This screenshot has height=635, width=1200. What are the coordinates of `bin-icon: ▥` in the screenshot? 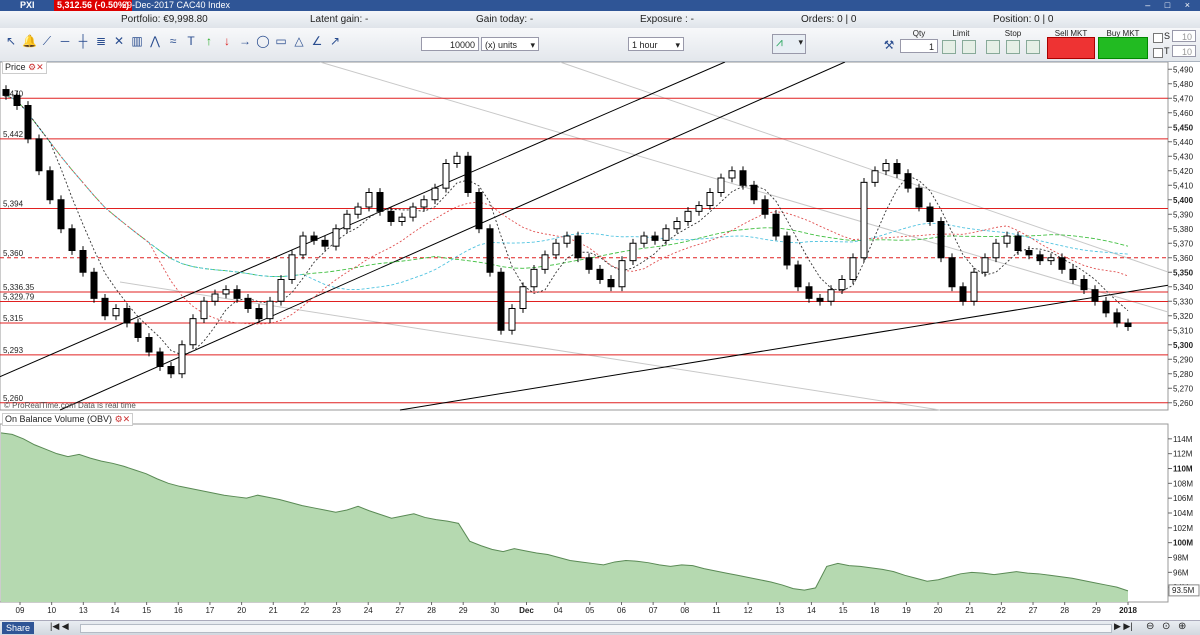 It's located at (137, 41).